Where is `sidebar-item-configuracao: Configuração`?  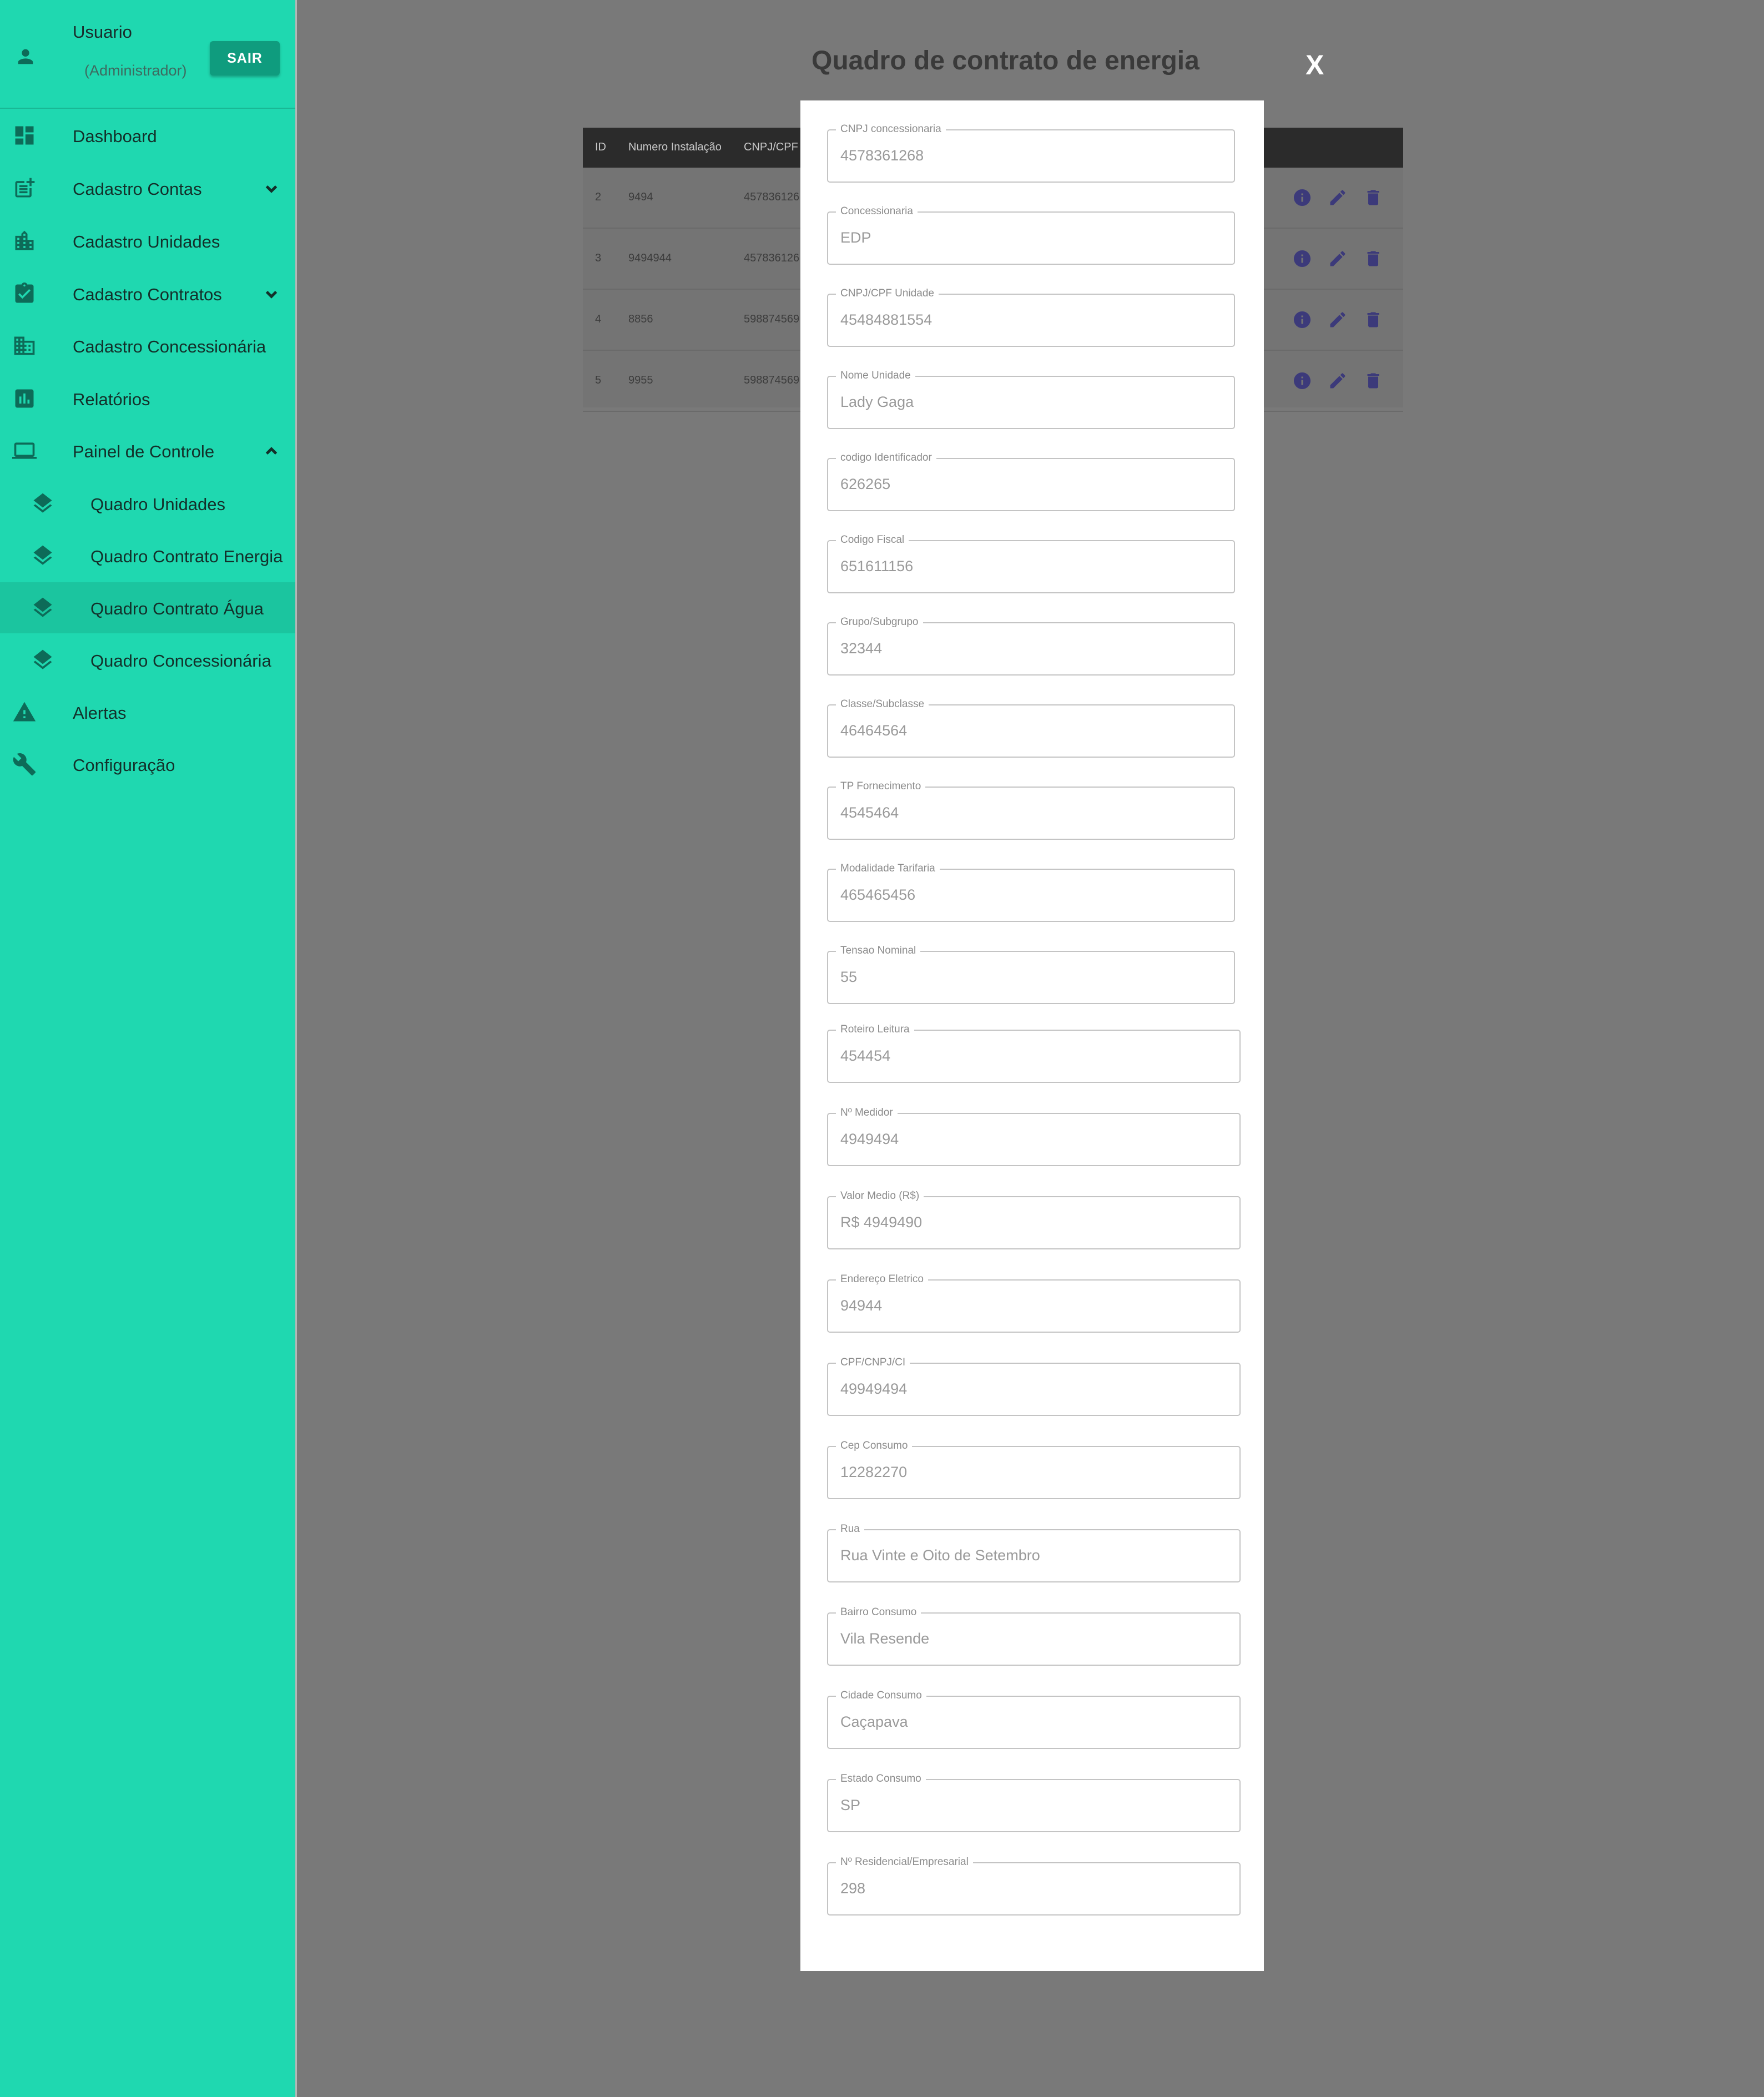 sidebar-item-configuracao: Configuração is located at coordinates (147, 765).